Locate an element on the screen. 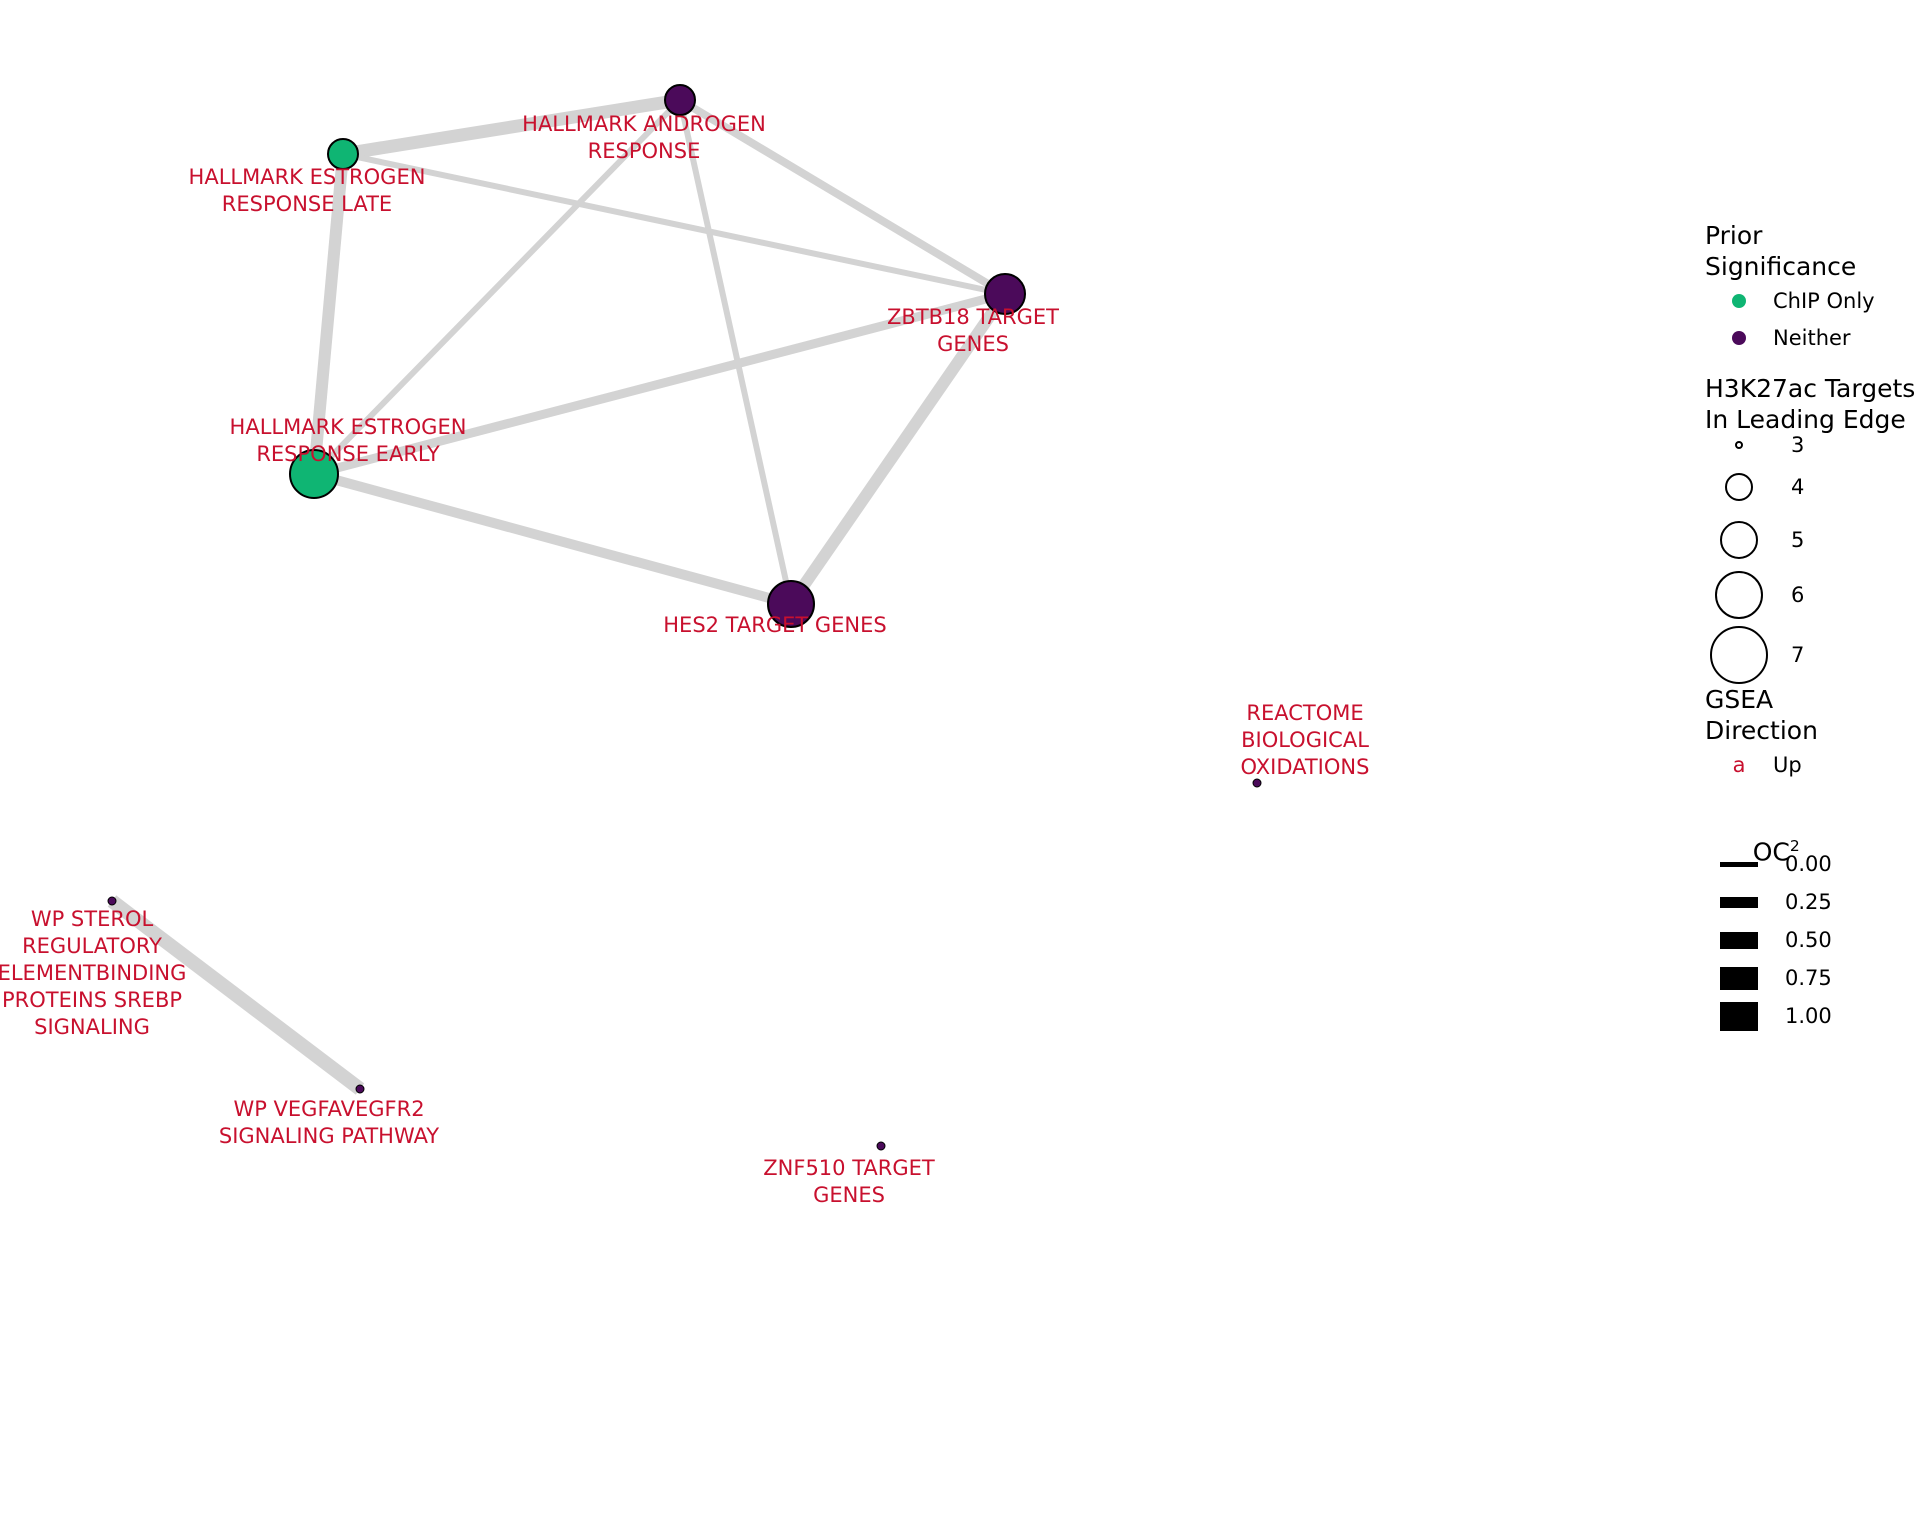  legend-direction-swatch: a is located at coordinates (1739, 765).